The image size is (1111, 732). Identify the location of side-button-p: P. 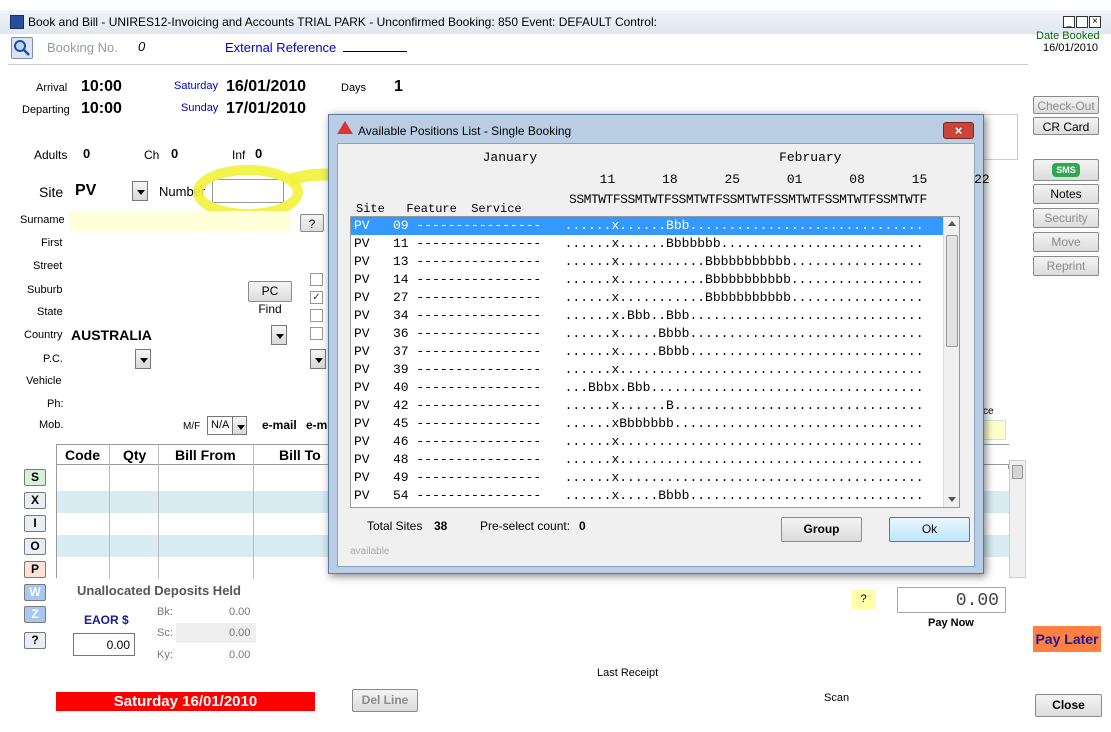
(35, 569).